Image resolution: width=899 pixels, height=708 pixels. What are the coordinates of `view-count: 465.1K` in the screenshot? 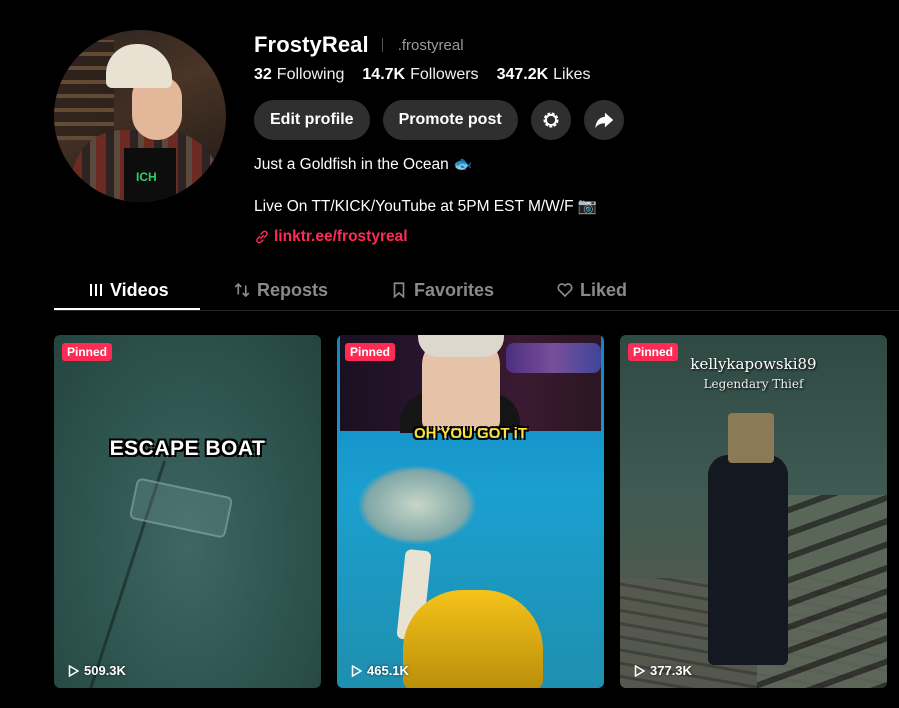 It's located at (380, 670).